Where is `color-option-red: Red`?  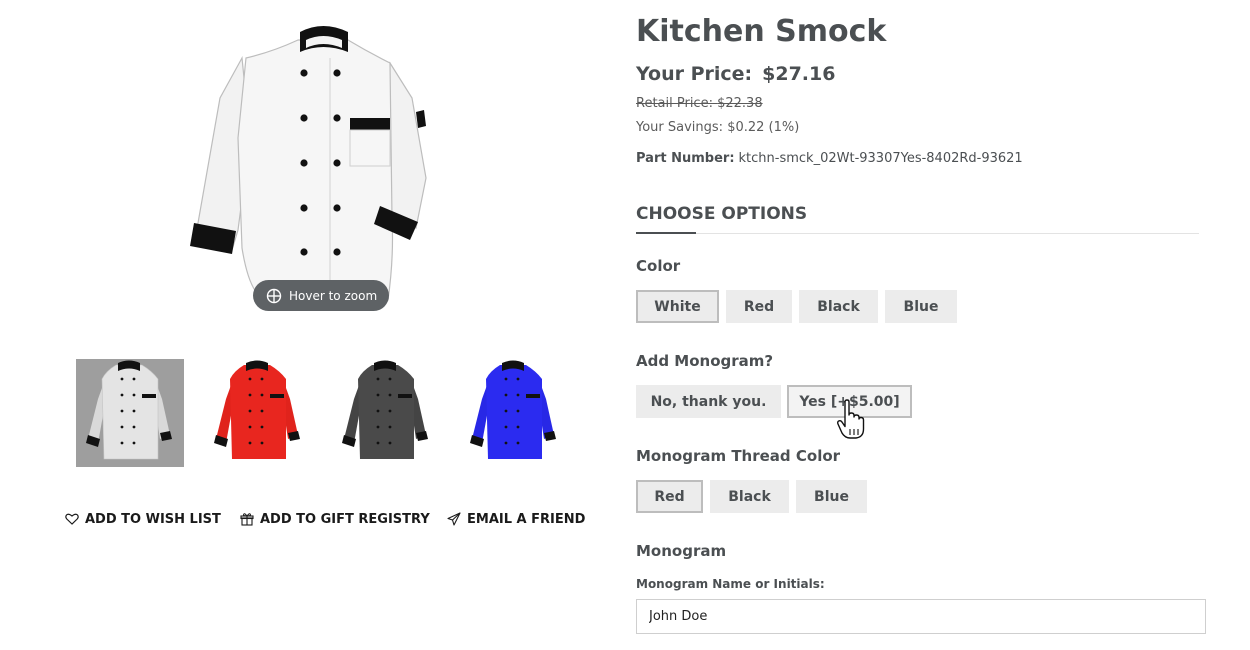 color-option-red: Red is located at coordinates (759, 306).